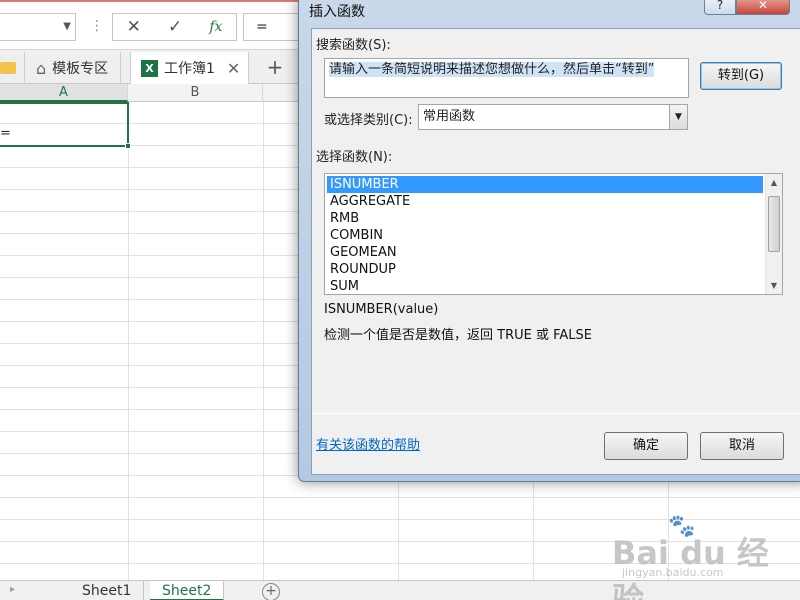  Describe the element at coordinates (458, 335) in the screenshot. I see `function-description: 检测一个值是否是数值，返回 TRUE 或 FALSE` at that location.